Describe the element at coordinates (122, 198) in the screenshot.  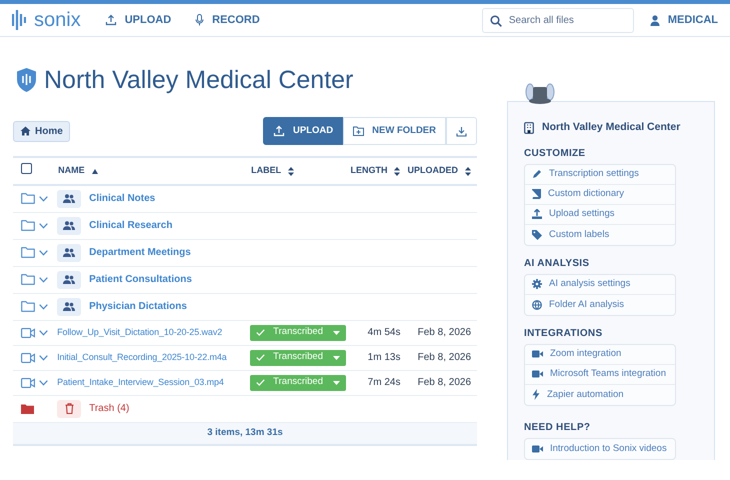
I see `folder-link: Clinical Notes` at that location.